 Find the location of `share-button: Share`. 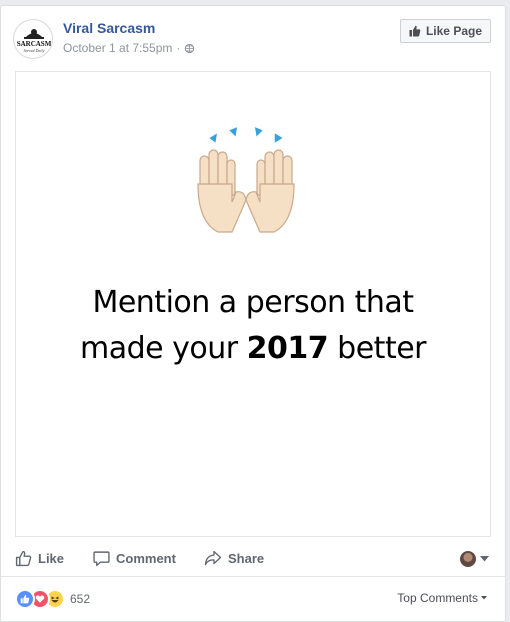

share-button: Share is located at coordinates (234, 558).